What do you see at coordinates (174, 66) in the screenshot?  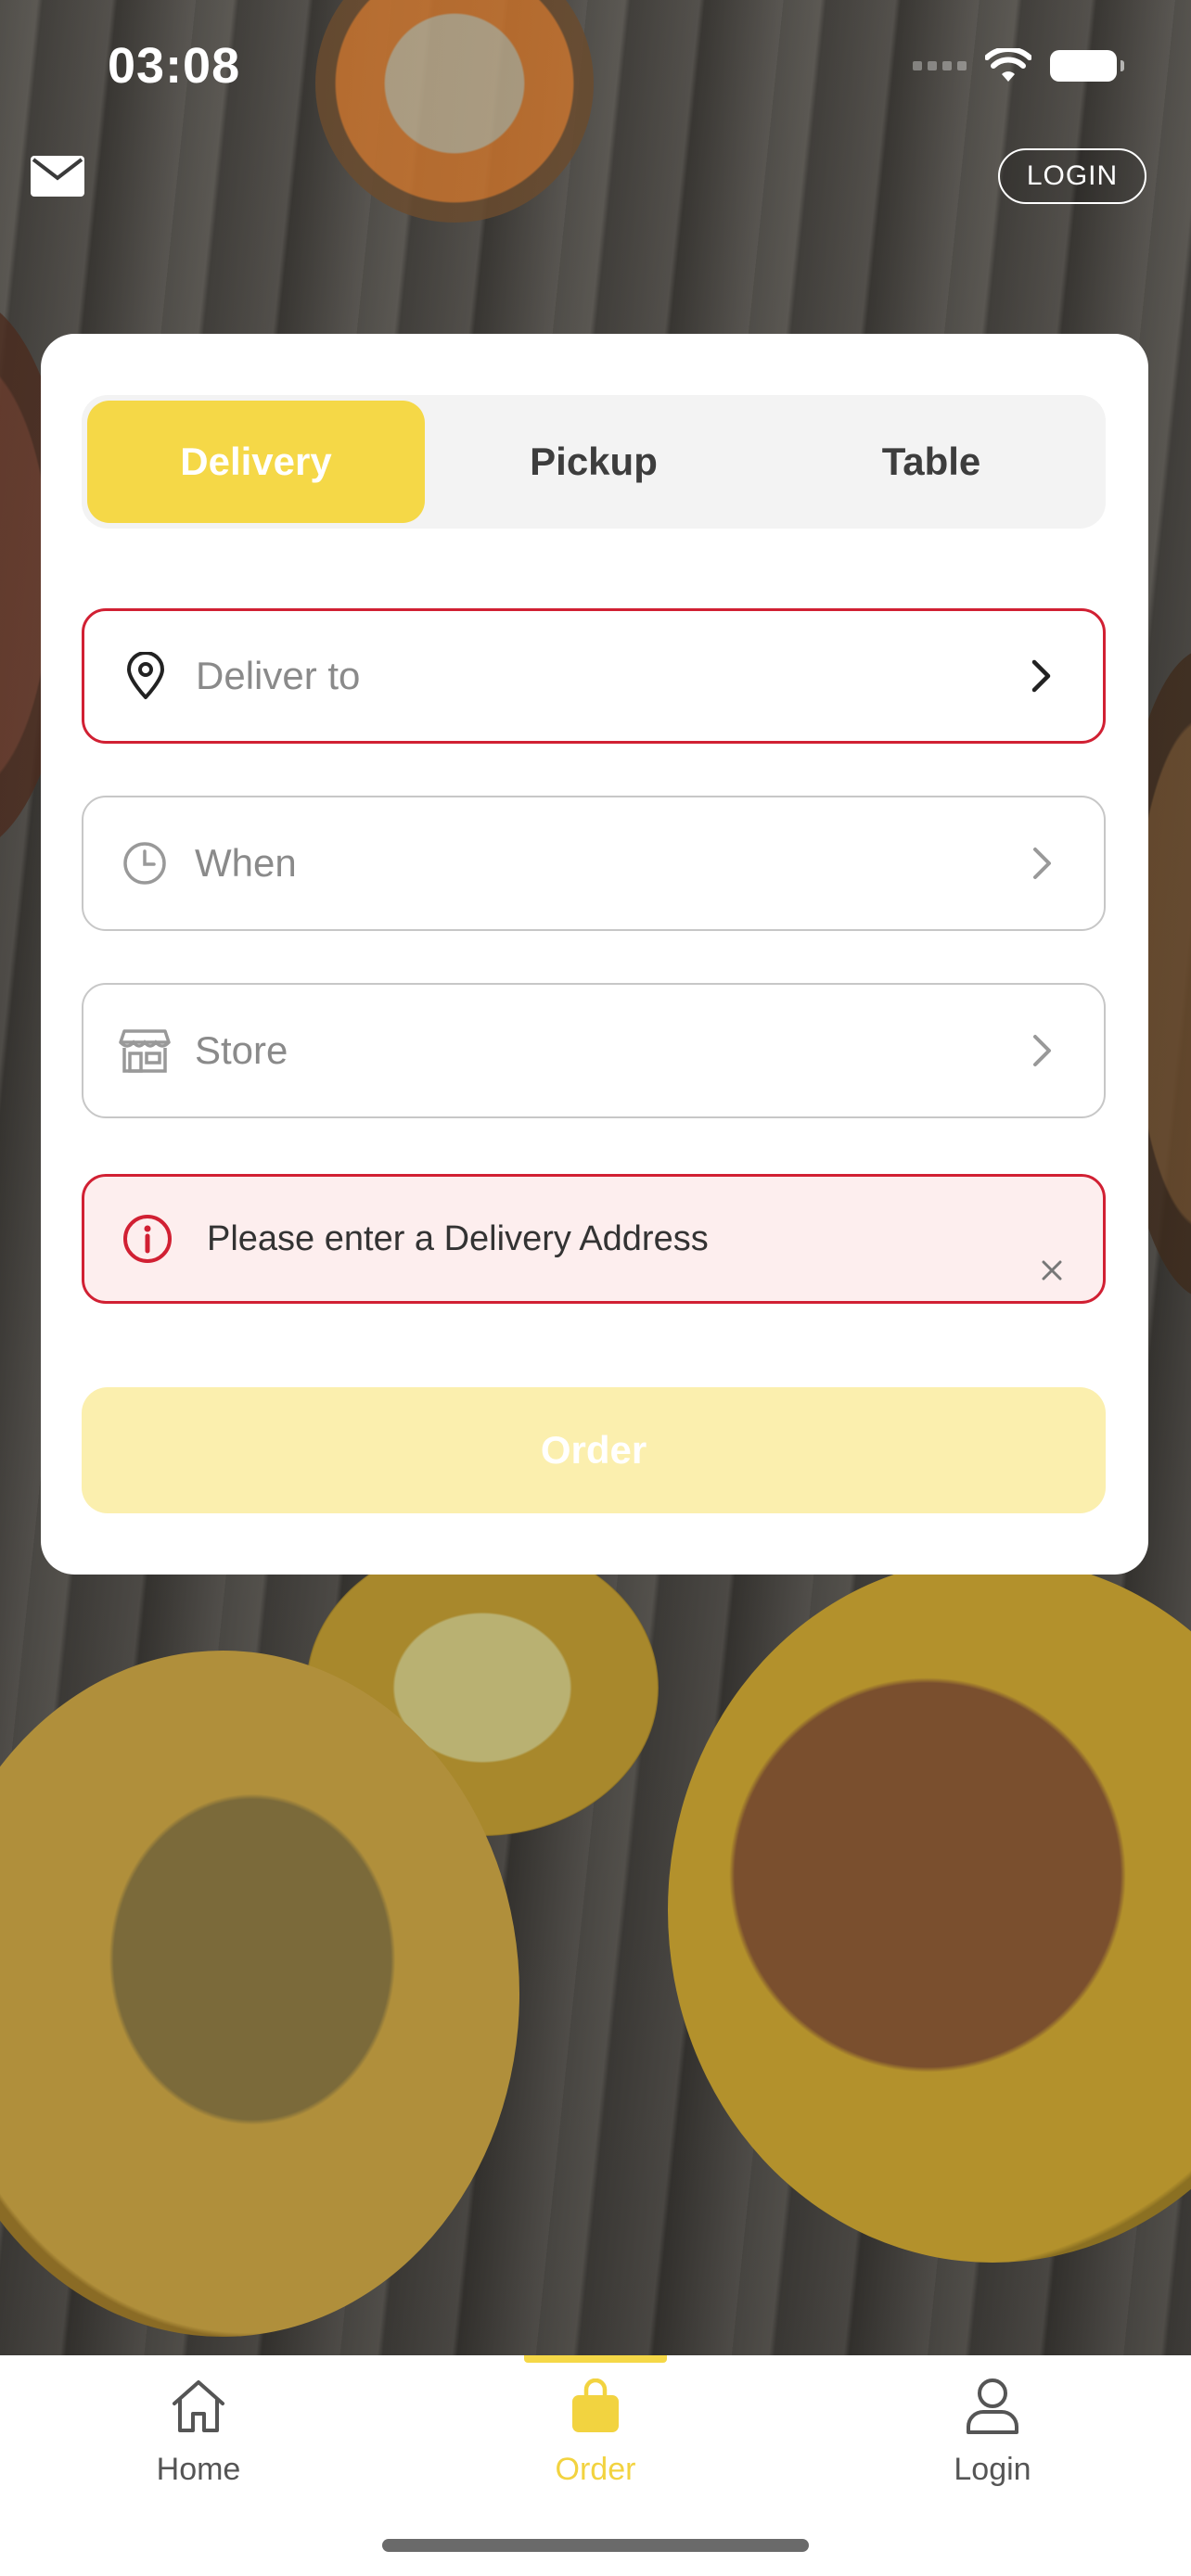 I see `status-time: 03:08` at bounding box center [174, 66].